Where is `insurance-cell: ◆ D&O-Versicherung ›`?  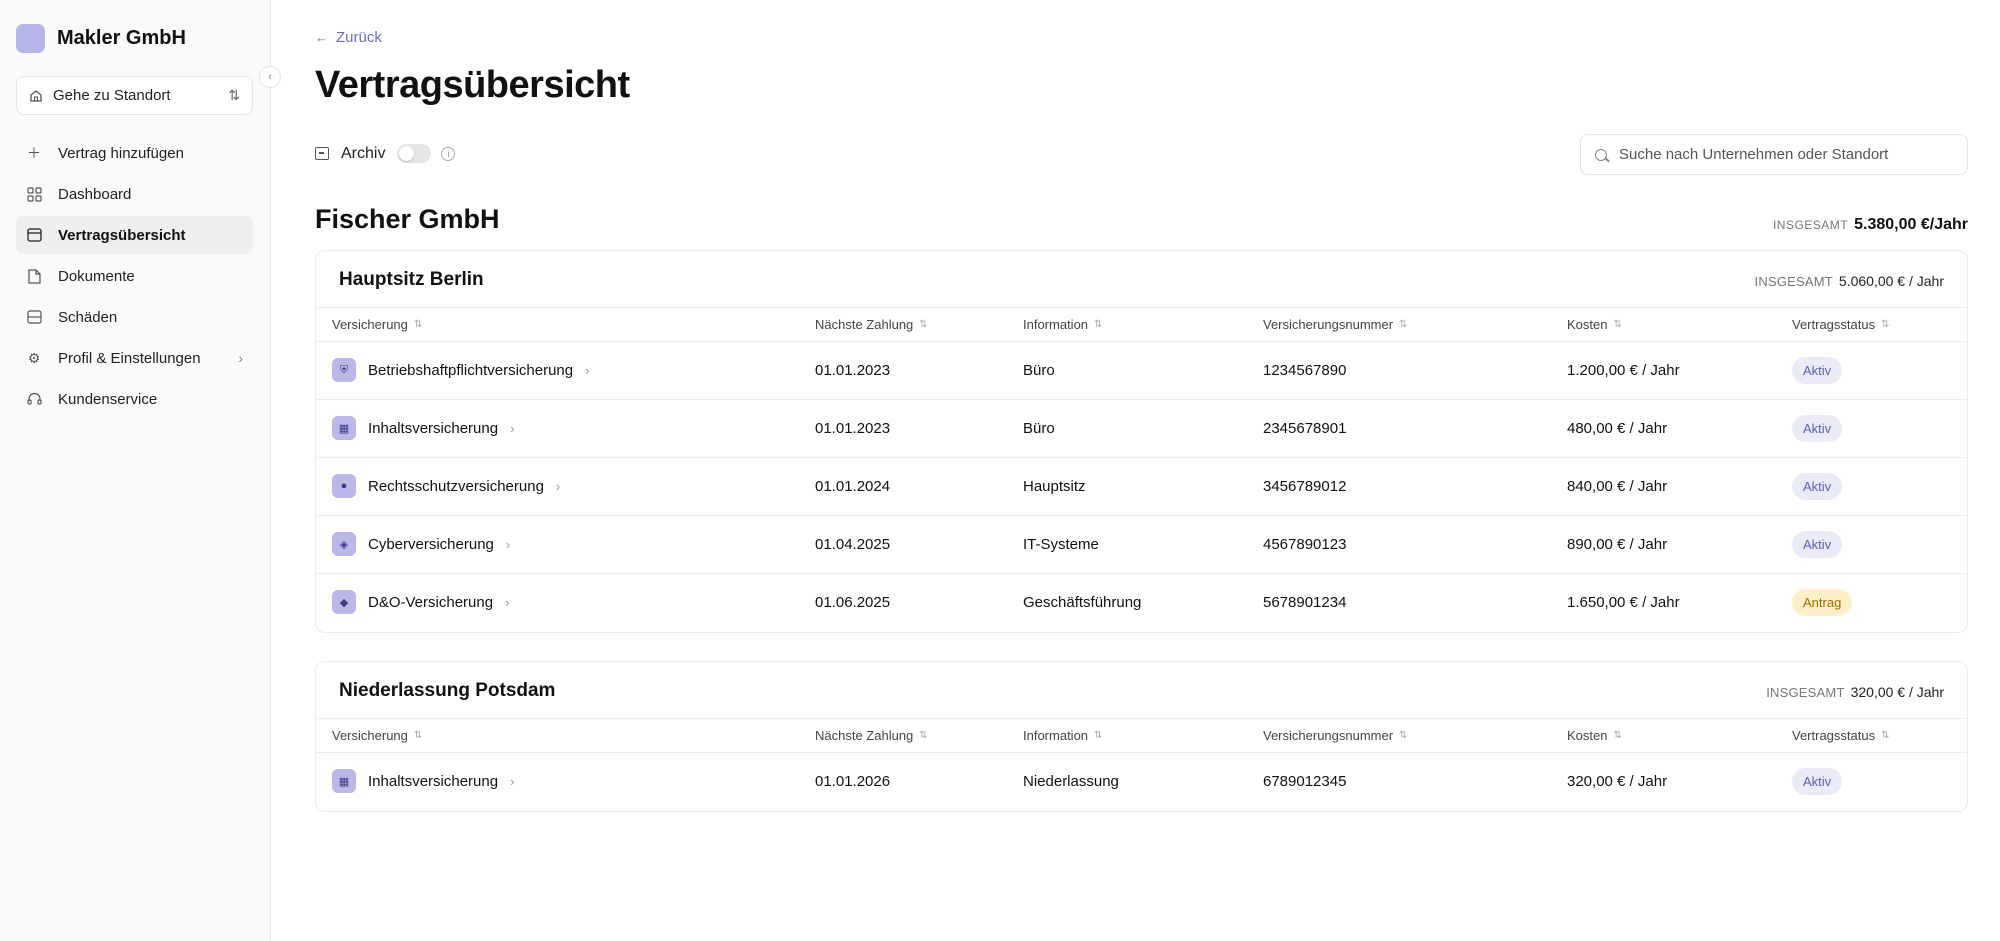 insurance-cell: ◆ D&O-Versicherung › is located at coordinates (420, 602).